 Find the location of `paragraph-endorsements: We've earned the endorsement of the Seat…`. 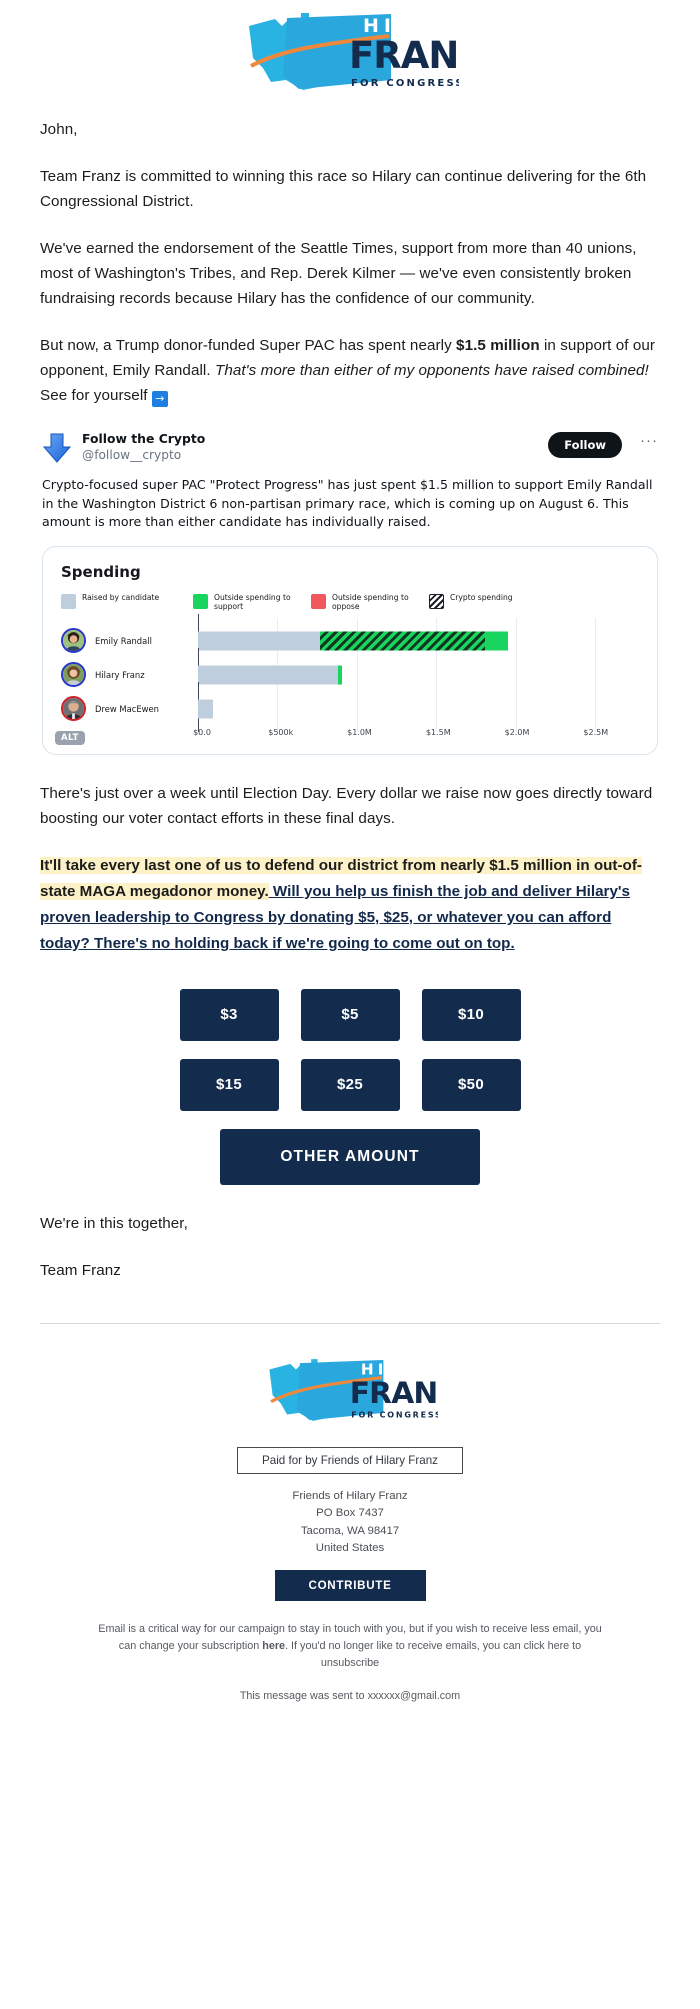

paragraph-endorsements: We've earned the endorsement of the Seat… is located at coordinates (338, 273).